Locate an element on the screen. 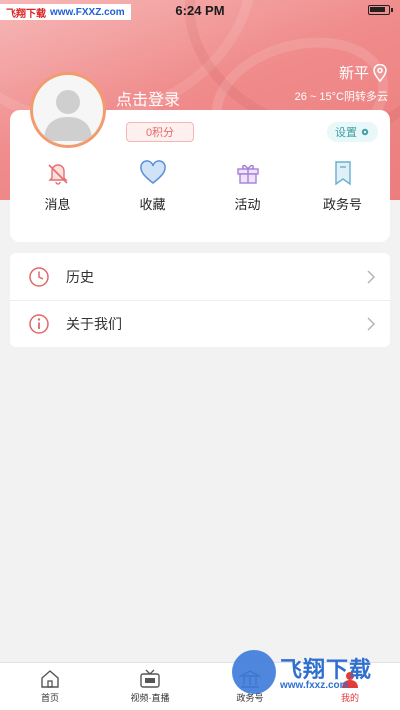 Image resolution: width=400 pixels, height=710 pixels. tab-home: 首页 is located at coordinates (50, 686).